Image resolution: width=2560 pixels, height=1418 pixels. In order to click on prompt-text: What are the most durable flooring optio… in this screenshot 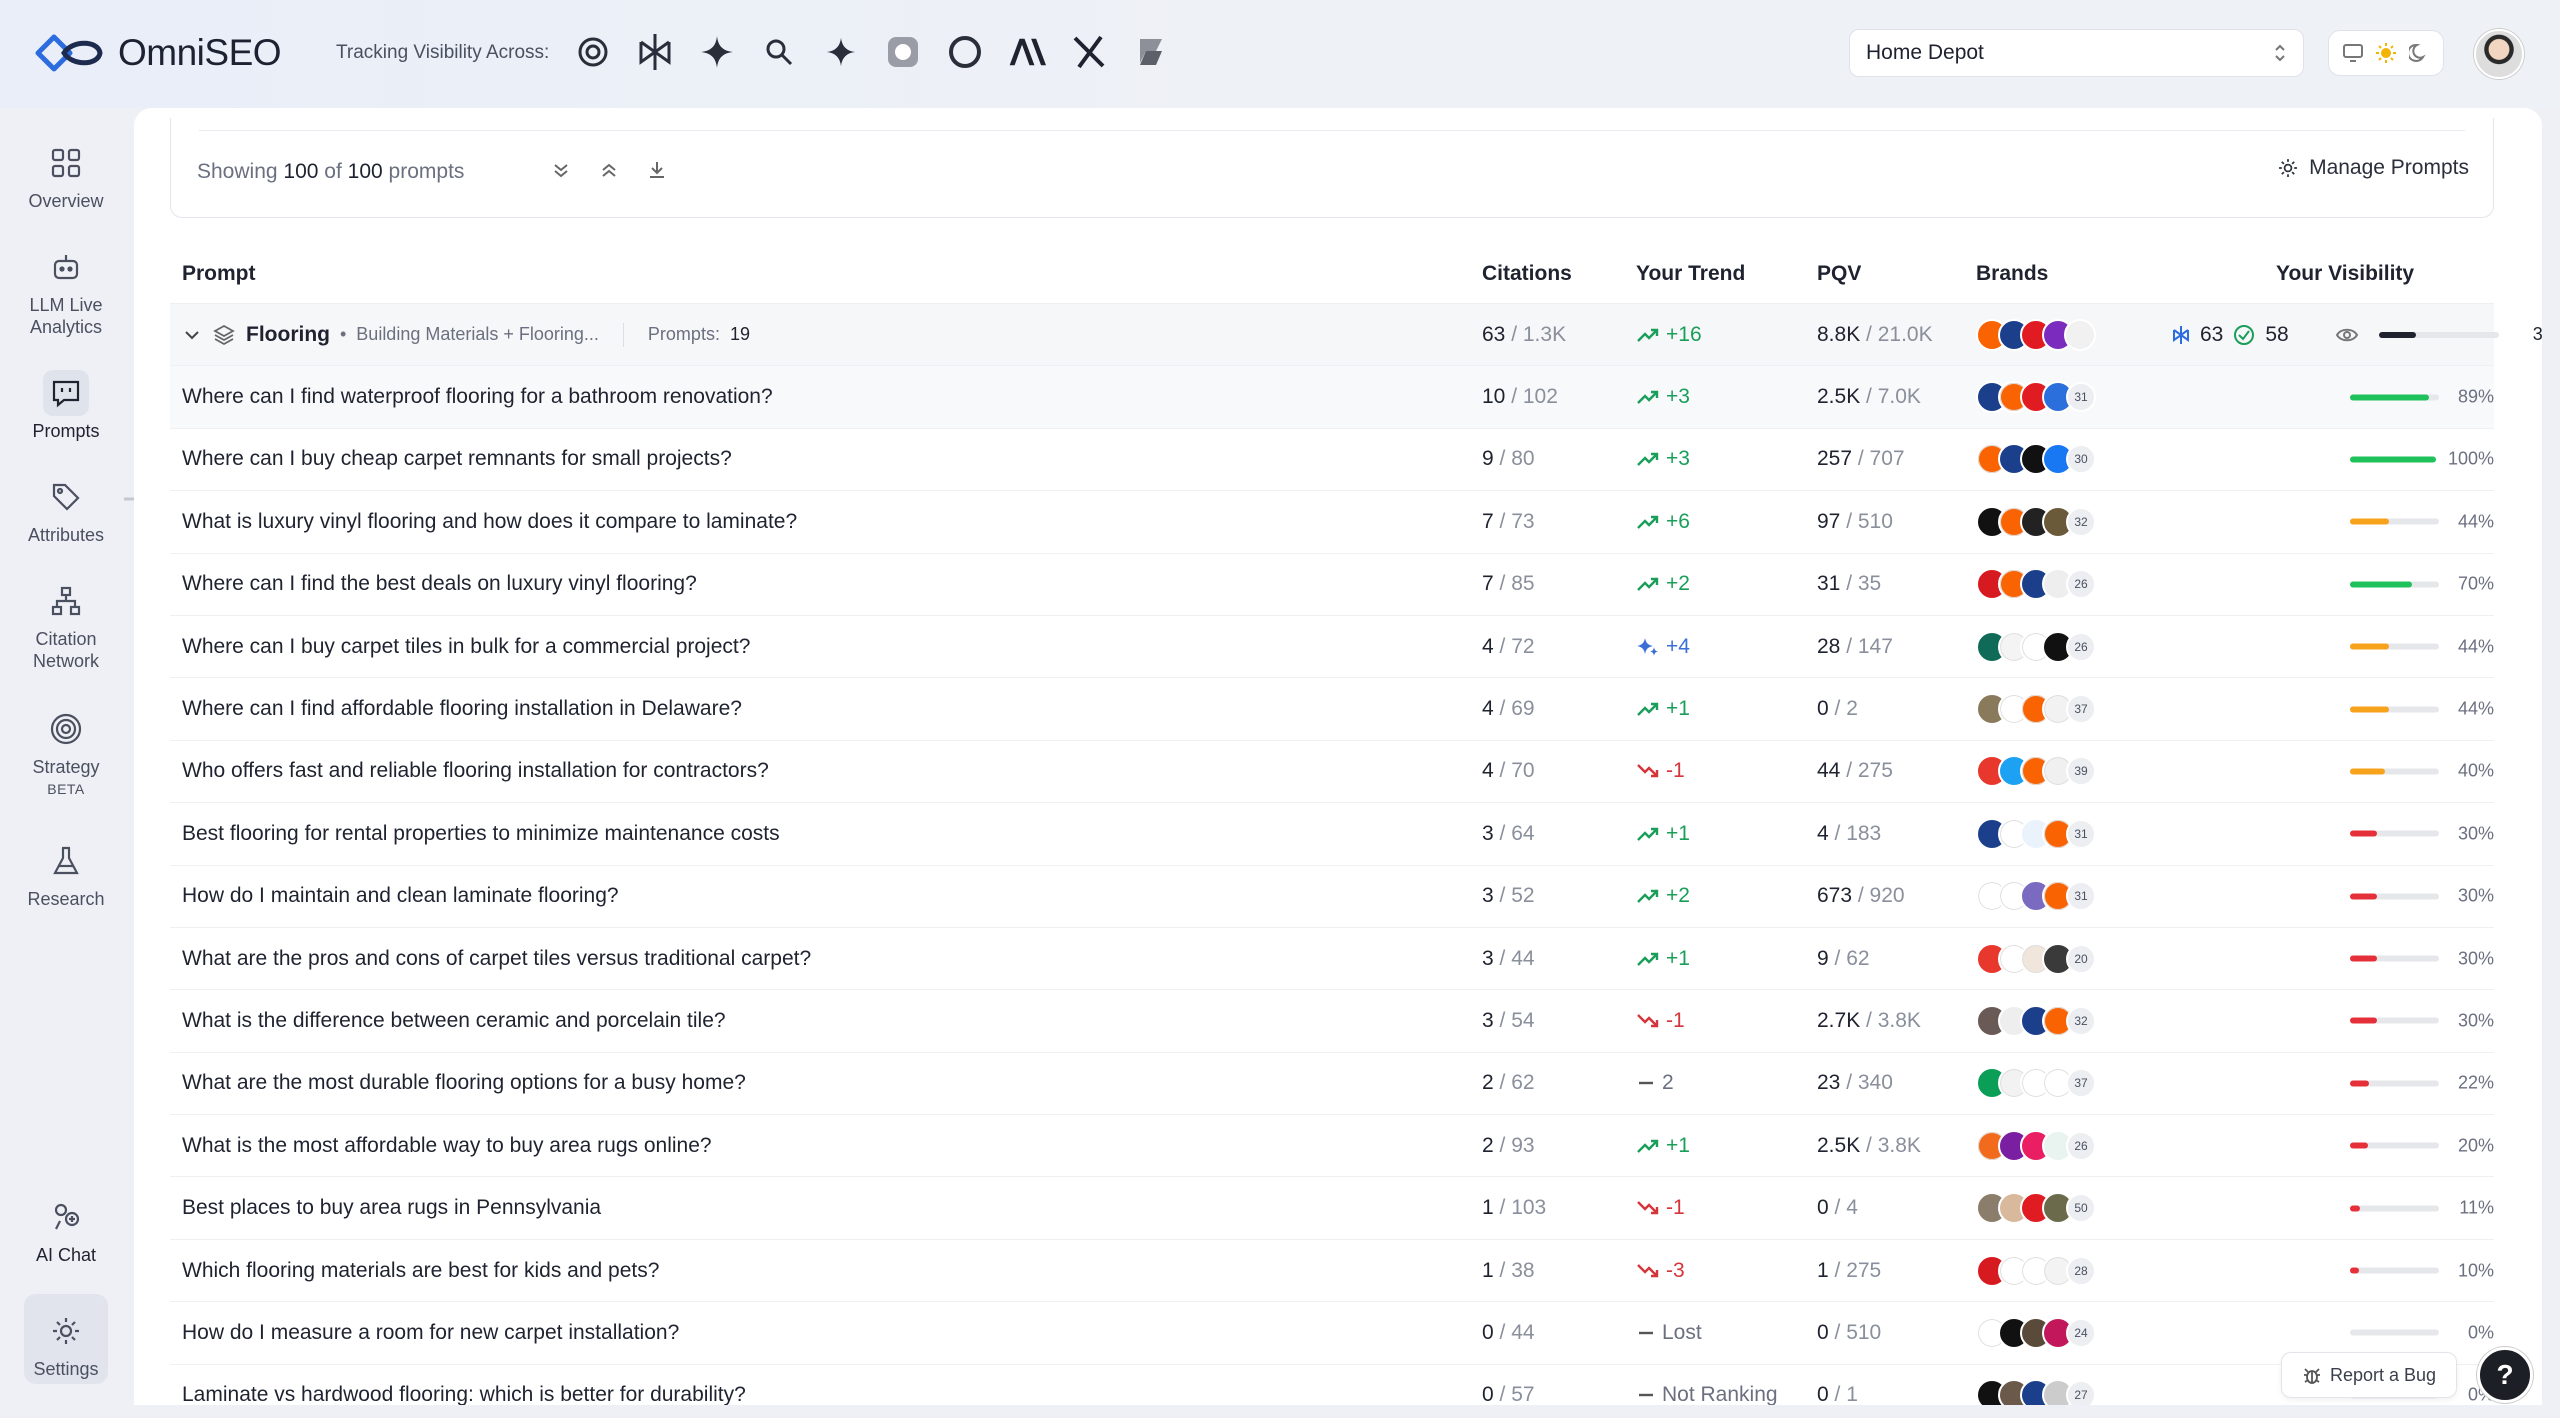, I will do `click(464, 1083)`.